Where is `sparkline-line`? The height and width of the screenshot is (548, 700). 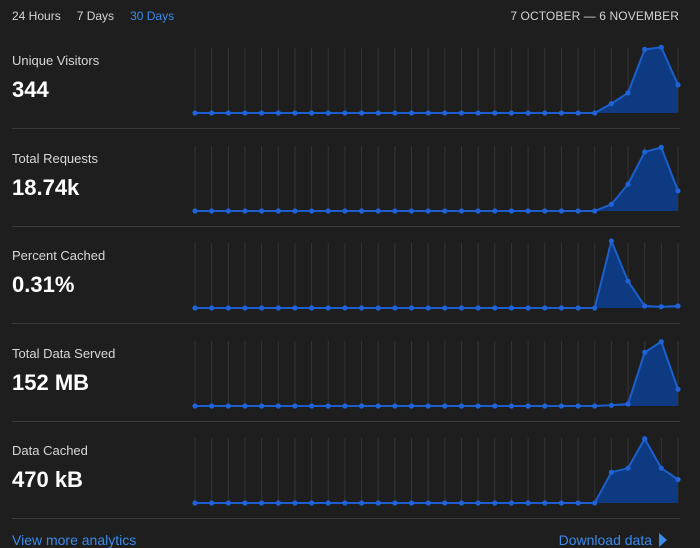 sparkline-line is located at coordinates (437, 80).